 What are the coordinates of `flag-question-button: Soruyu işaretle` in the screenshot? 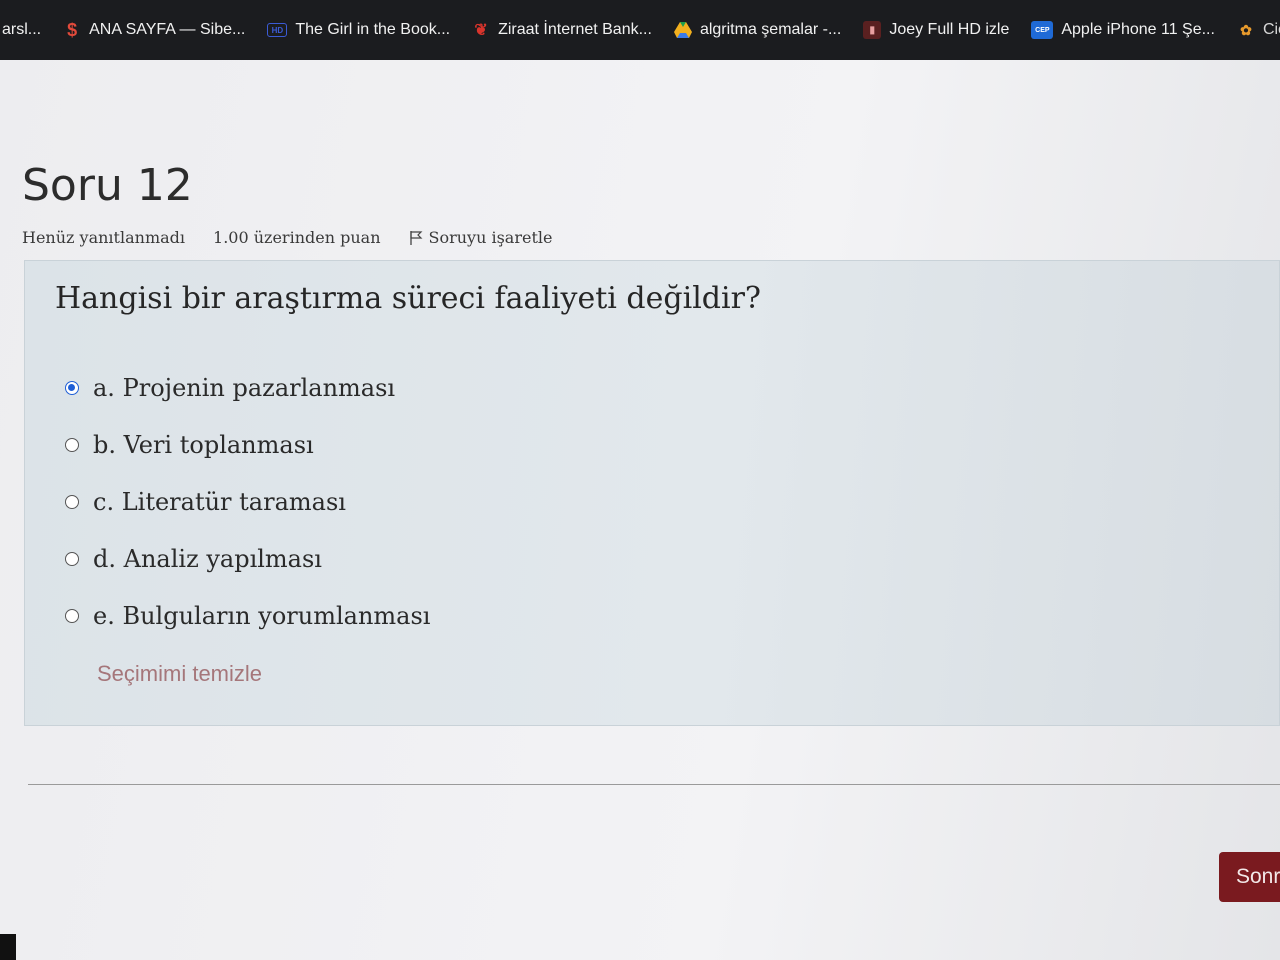 It's located at (495, 237).